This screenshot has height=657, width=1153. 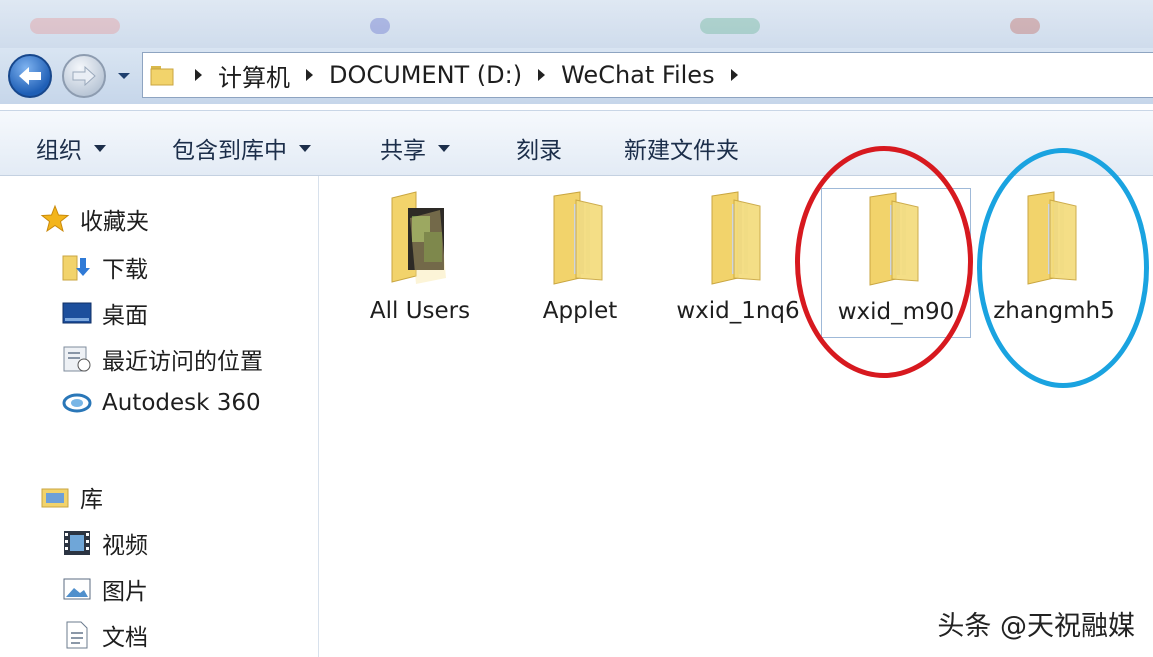 What do you see at coordinates (420, 311) in the screenshot?
I see `folder-name: All Users` at bounding box center [420, 311].